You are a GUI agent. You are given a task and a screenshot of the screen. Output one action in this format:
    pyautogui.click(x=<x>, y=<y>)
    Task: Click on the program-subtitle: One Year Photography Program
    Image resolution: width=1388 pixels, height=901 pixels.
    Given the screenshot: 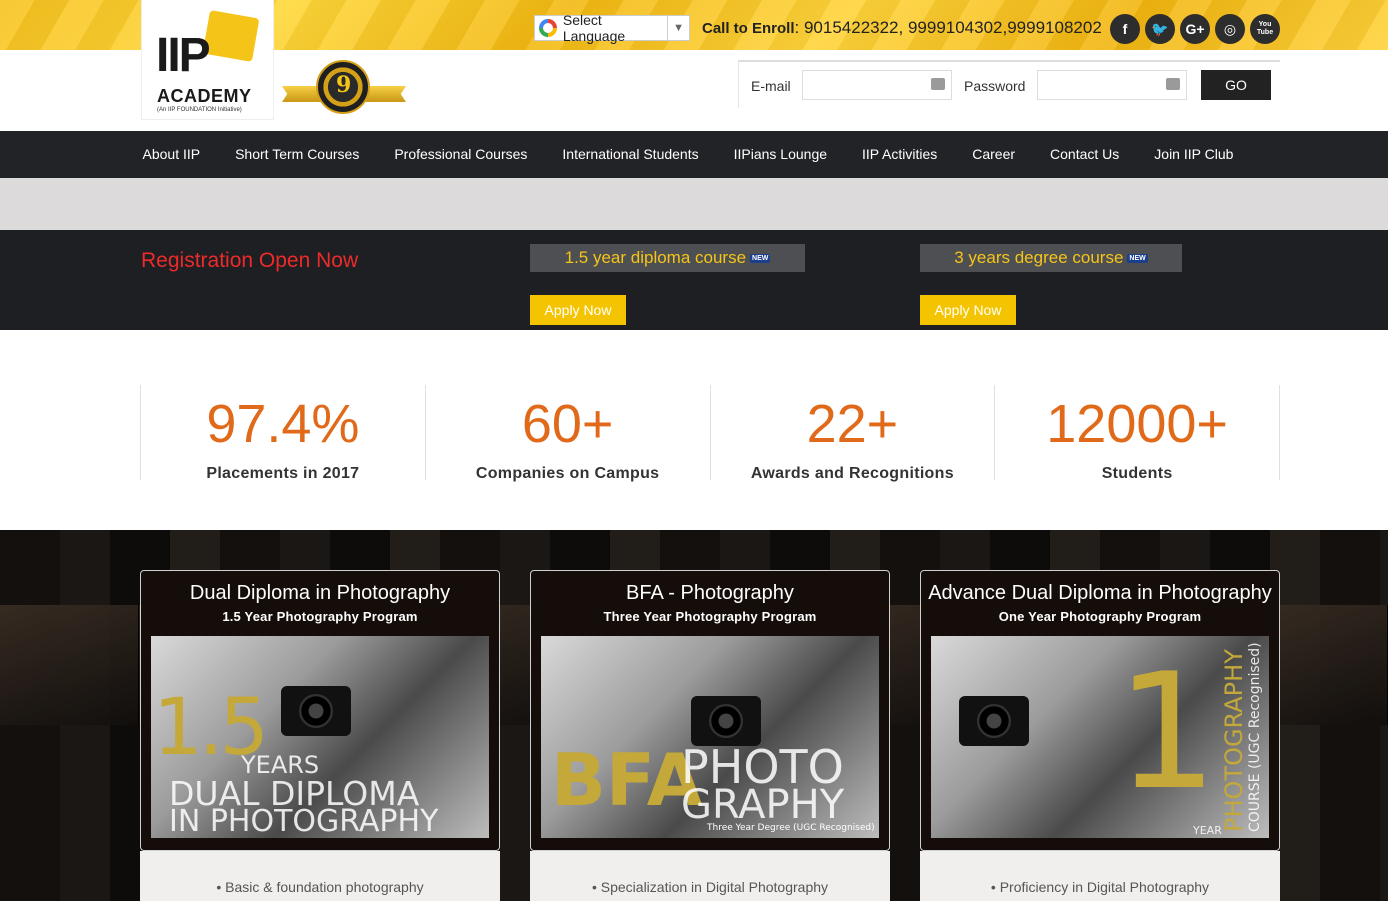 What is the action you would take?
    pyautogui.click(x=1100, y=616)
    